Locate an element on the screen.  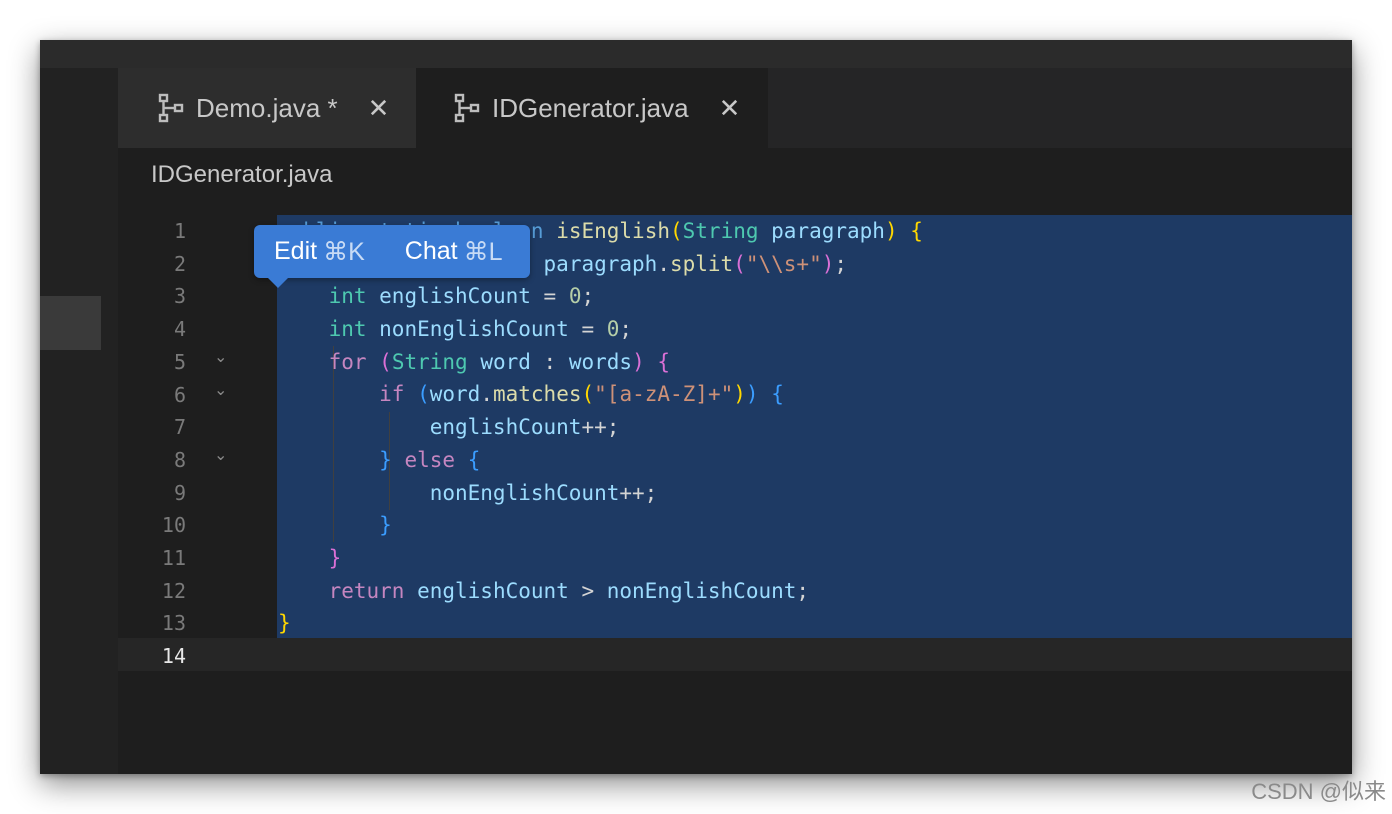
chat-button: Chat ⌘L is located at coordinates (454, 252).